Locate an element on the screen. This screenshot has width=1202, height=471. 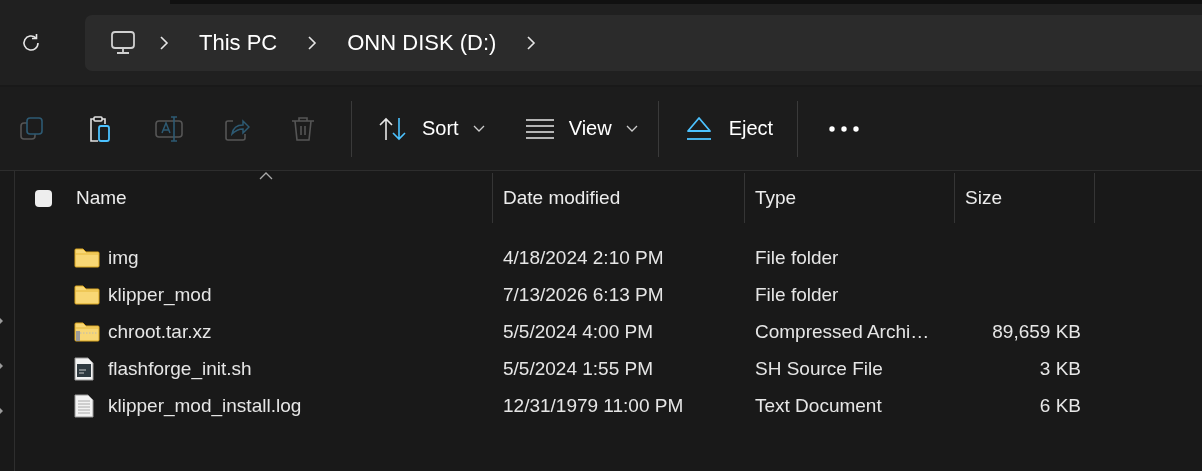
sort-ascending-icon is located at coordinates (266, 176).